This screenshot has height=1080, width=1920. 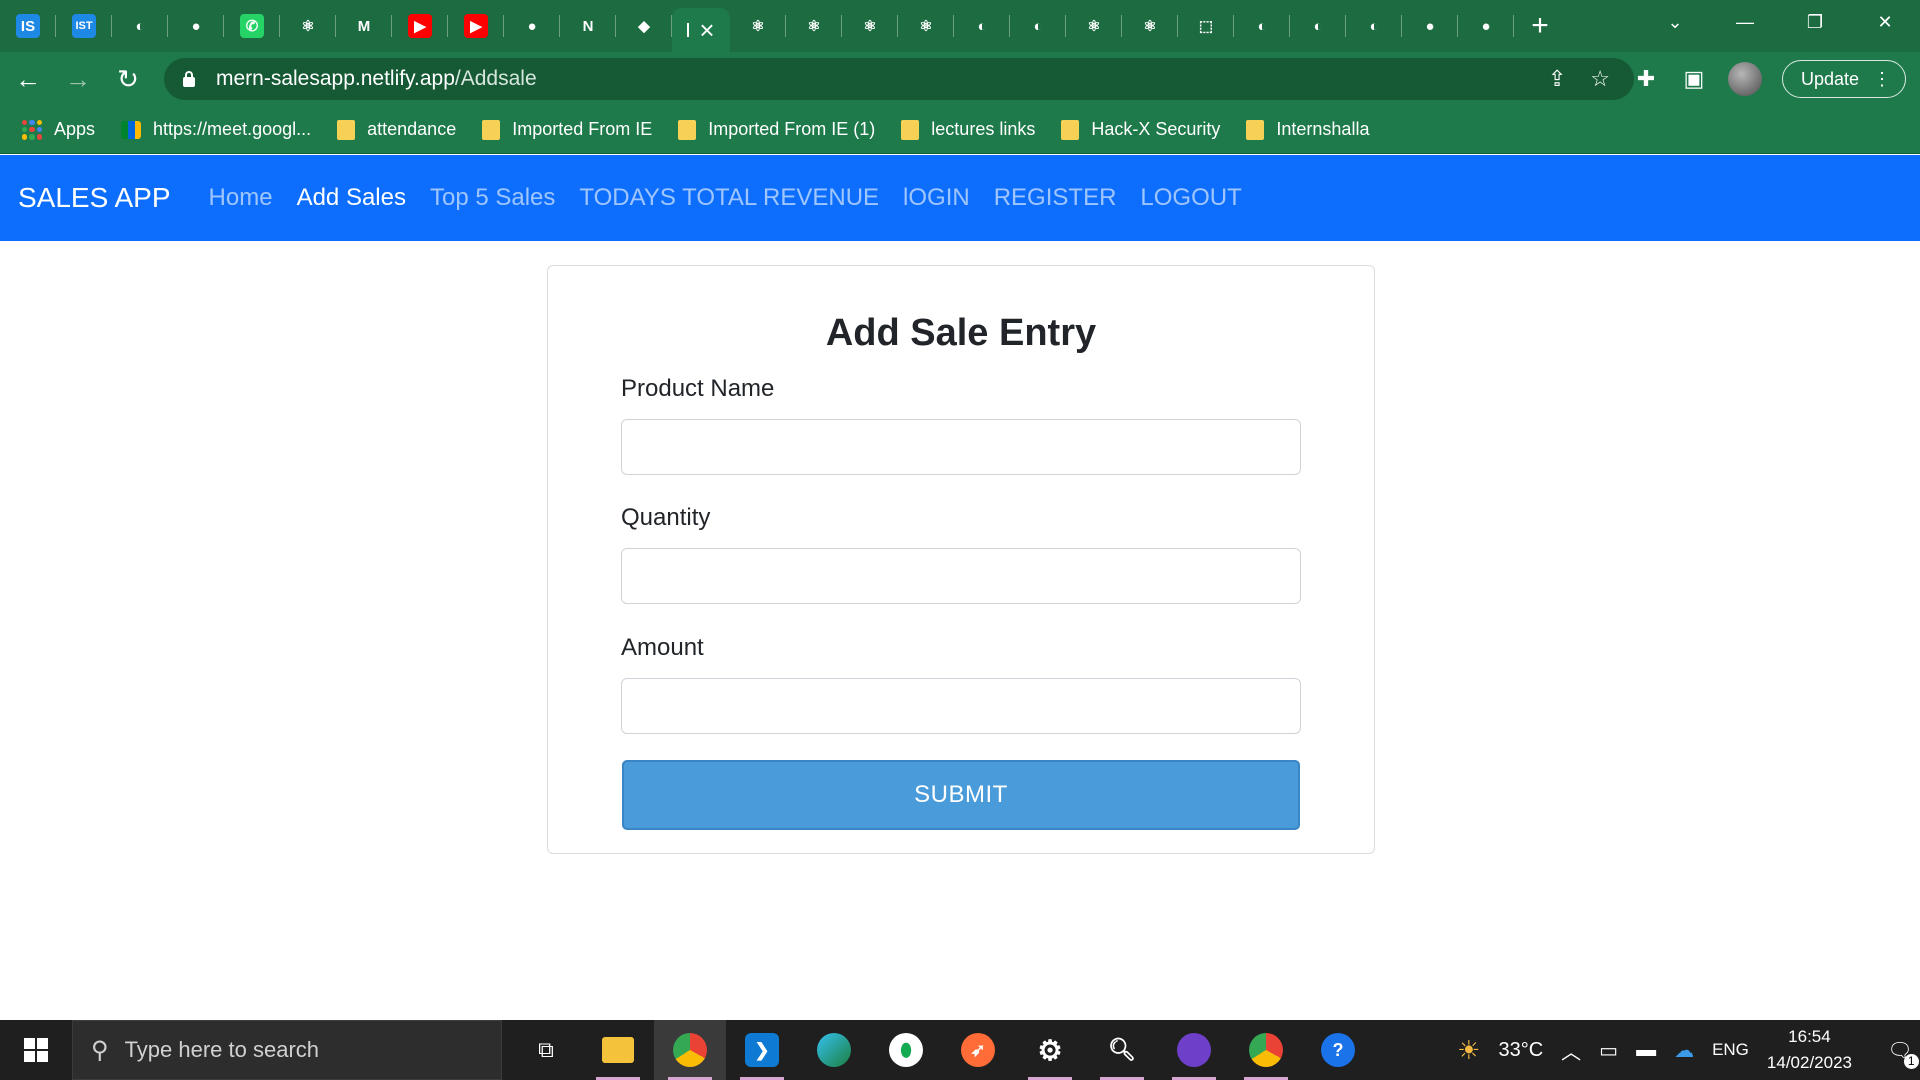 I want to click on nav-link-top-5-sales: Top 5 Sales, so click(x=492, y=198).